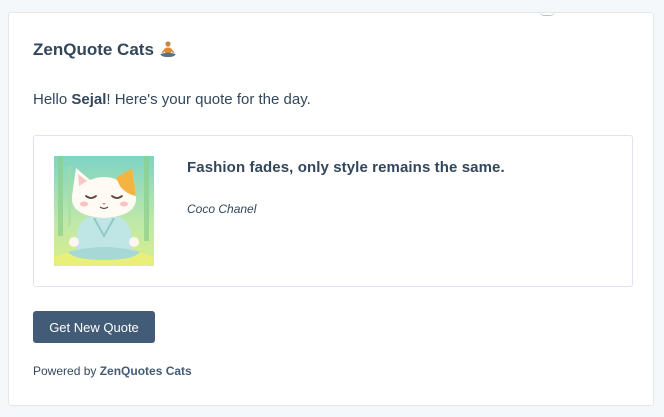 The width and height of the screenshot is (664, 417). Describe the element at coordinates (66, 371) in the screenshot. I see `powered-by-prefix: Powered by` at that location.